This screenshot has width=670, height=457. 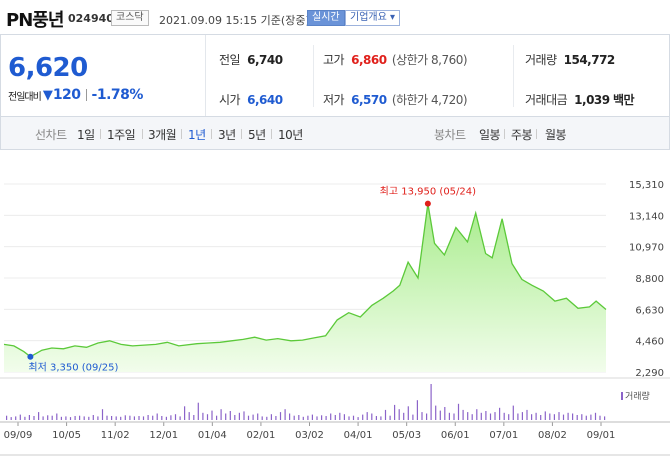 I want to click on stock-code: 024940, so click(x=91, y=18).